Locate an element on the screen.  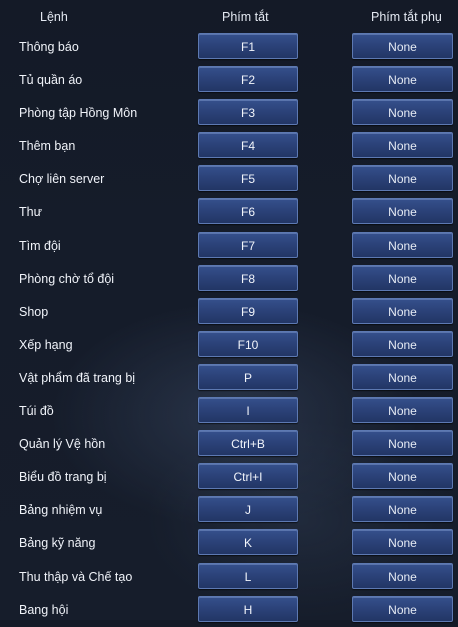
command-label: Xếp hạng is located at coordinates (46, 344).